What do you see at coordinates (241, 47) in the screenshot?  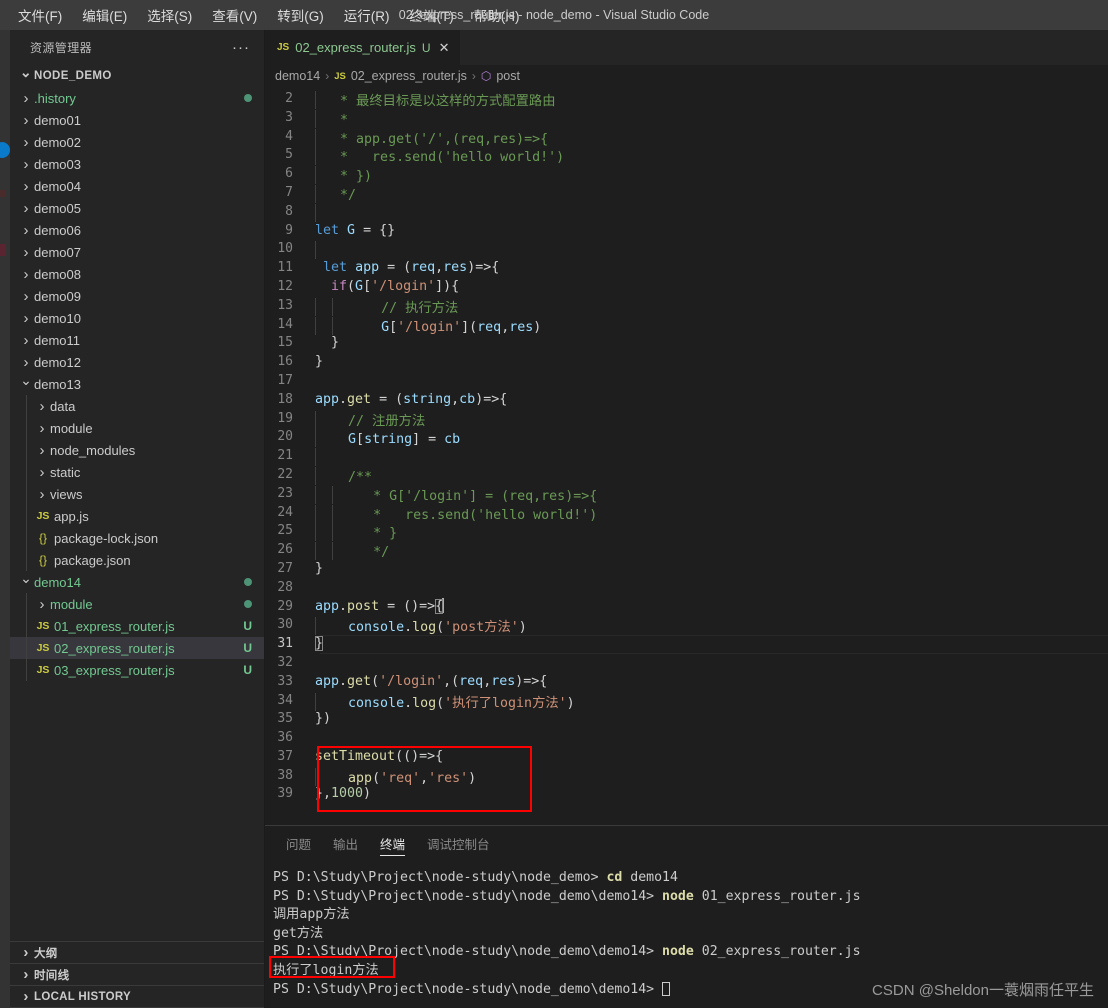 I see `more-actions-icon: ···` at bounding box center [241, 47].